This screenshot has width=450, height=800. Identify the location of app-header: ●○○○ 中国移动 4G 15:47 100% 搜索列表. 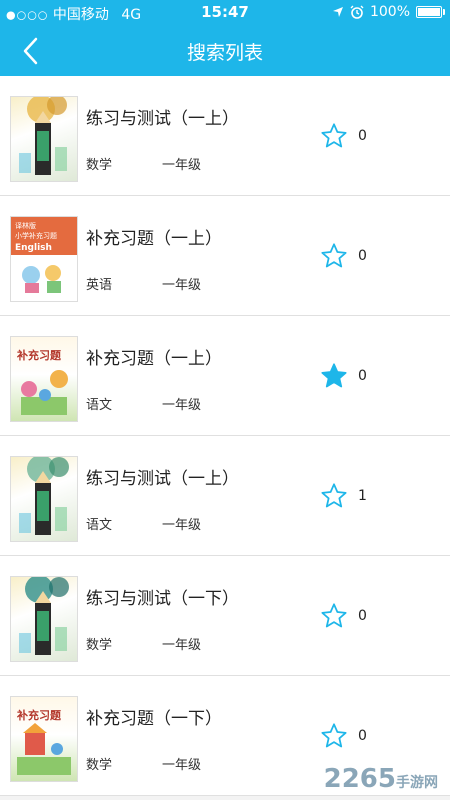
(225, 38).